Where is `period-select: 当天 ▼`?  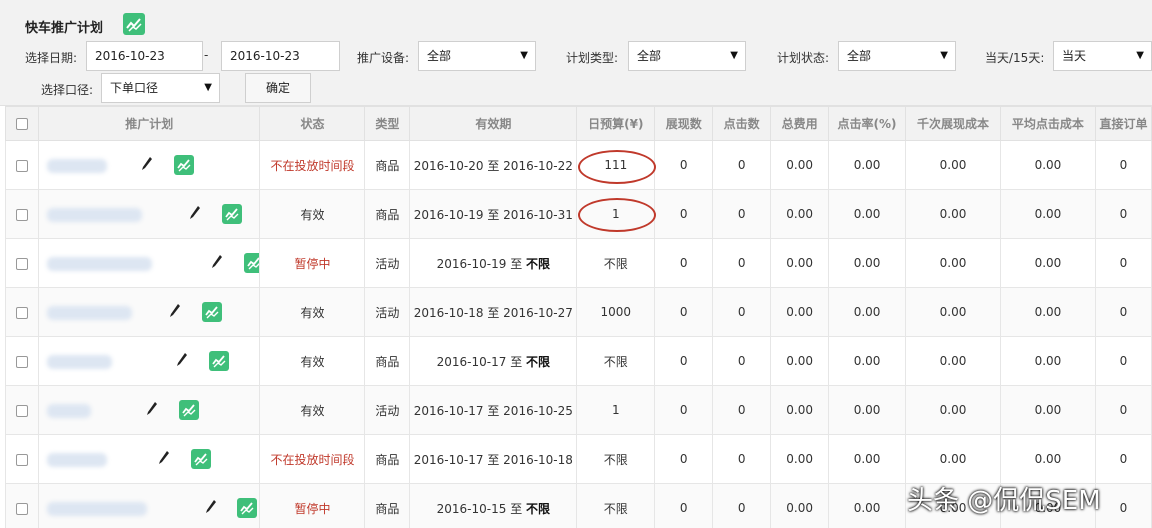
period-select: 当天 ▼ is located at coordinates (1102, 56).